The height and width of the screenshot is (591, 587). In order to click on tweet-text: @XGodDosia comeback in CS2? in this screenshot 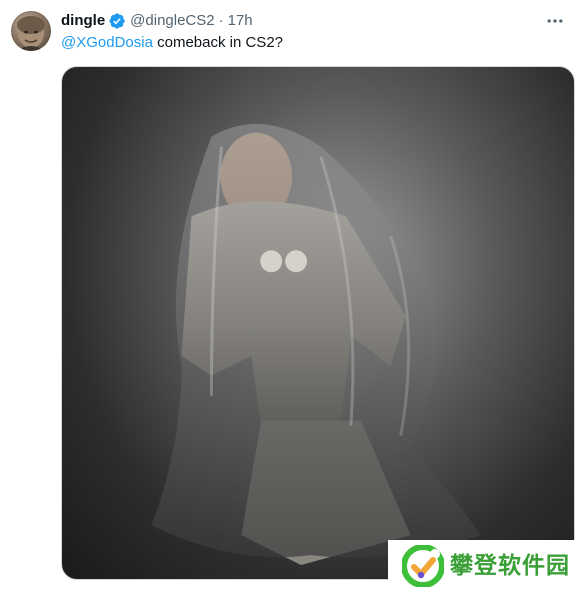, I will do `click(172, 43)`.